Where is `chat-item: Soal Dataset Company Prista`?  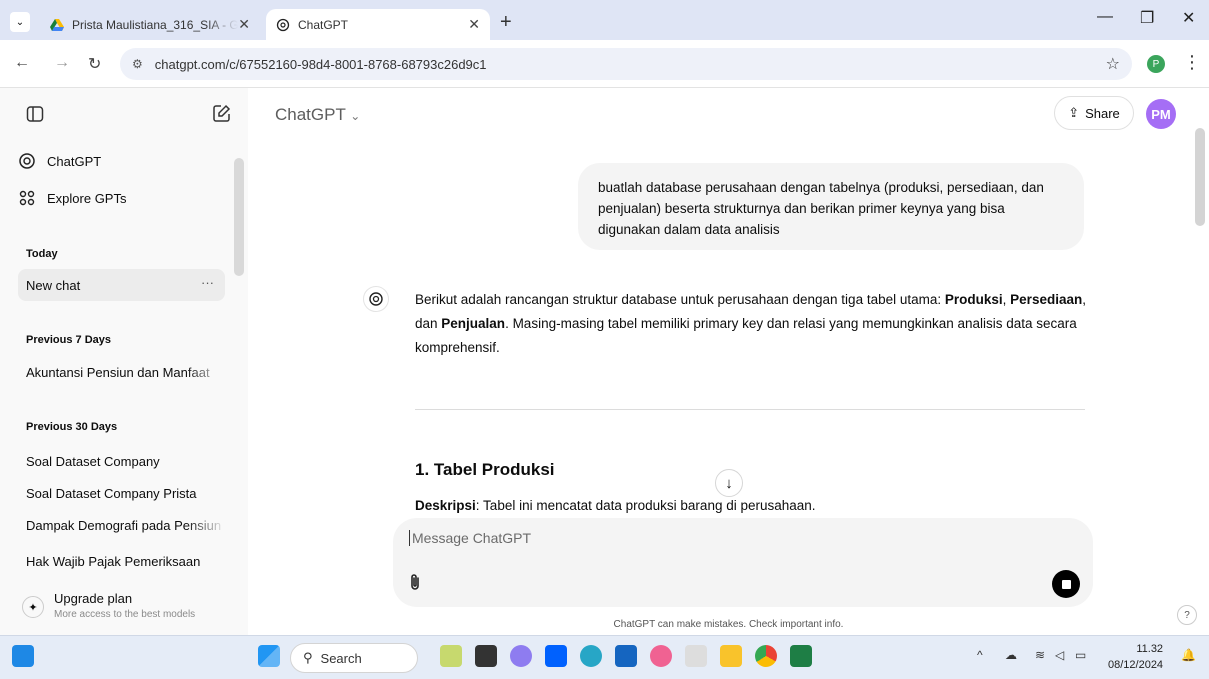
chat-item: Soal Dataset Company Prista is located at coordinates (126, 493).